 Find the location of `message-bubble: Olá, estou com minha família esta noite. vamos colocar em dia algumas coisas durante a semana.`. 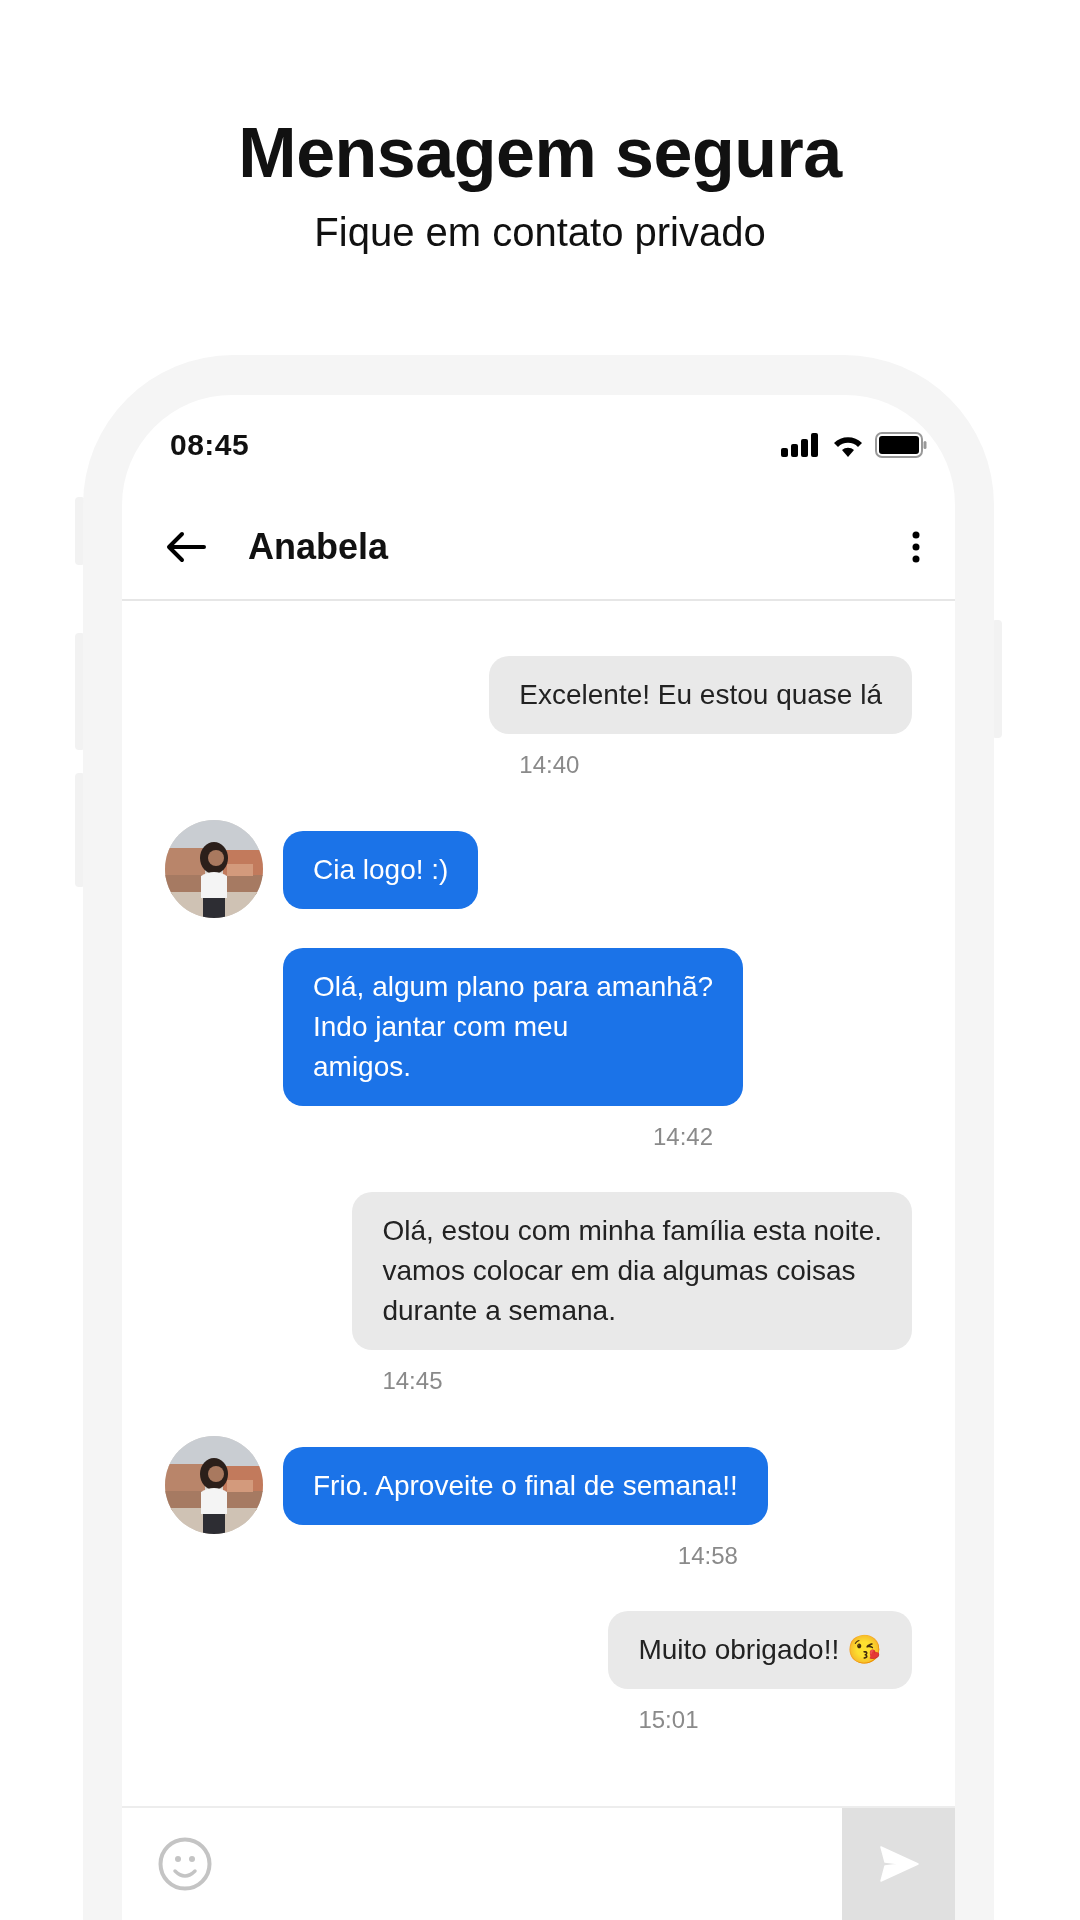

message-bubble: Olá, estou com minha família esta noite. vamos colocar em dia algumas coisas durante a semana. is located at coordinates (632, 1271).